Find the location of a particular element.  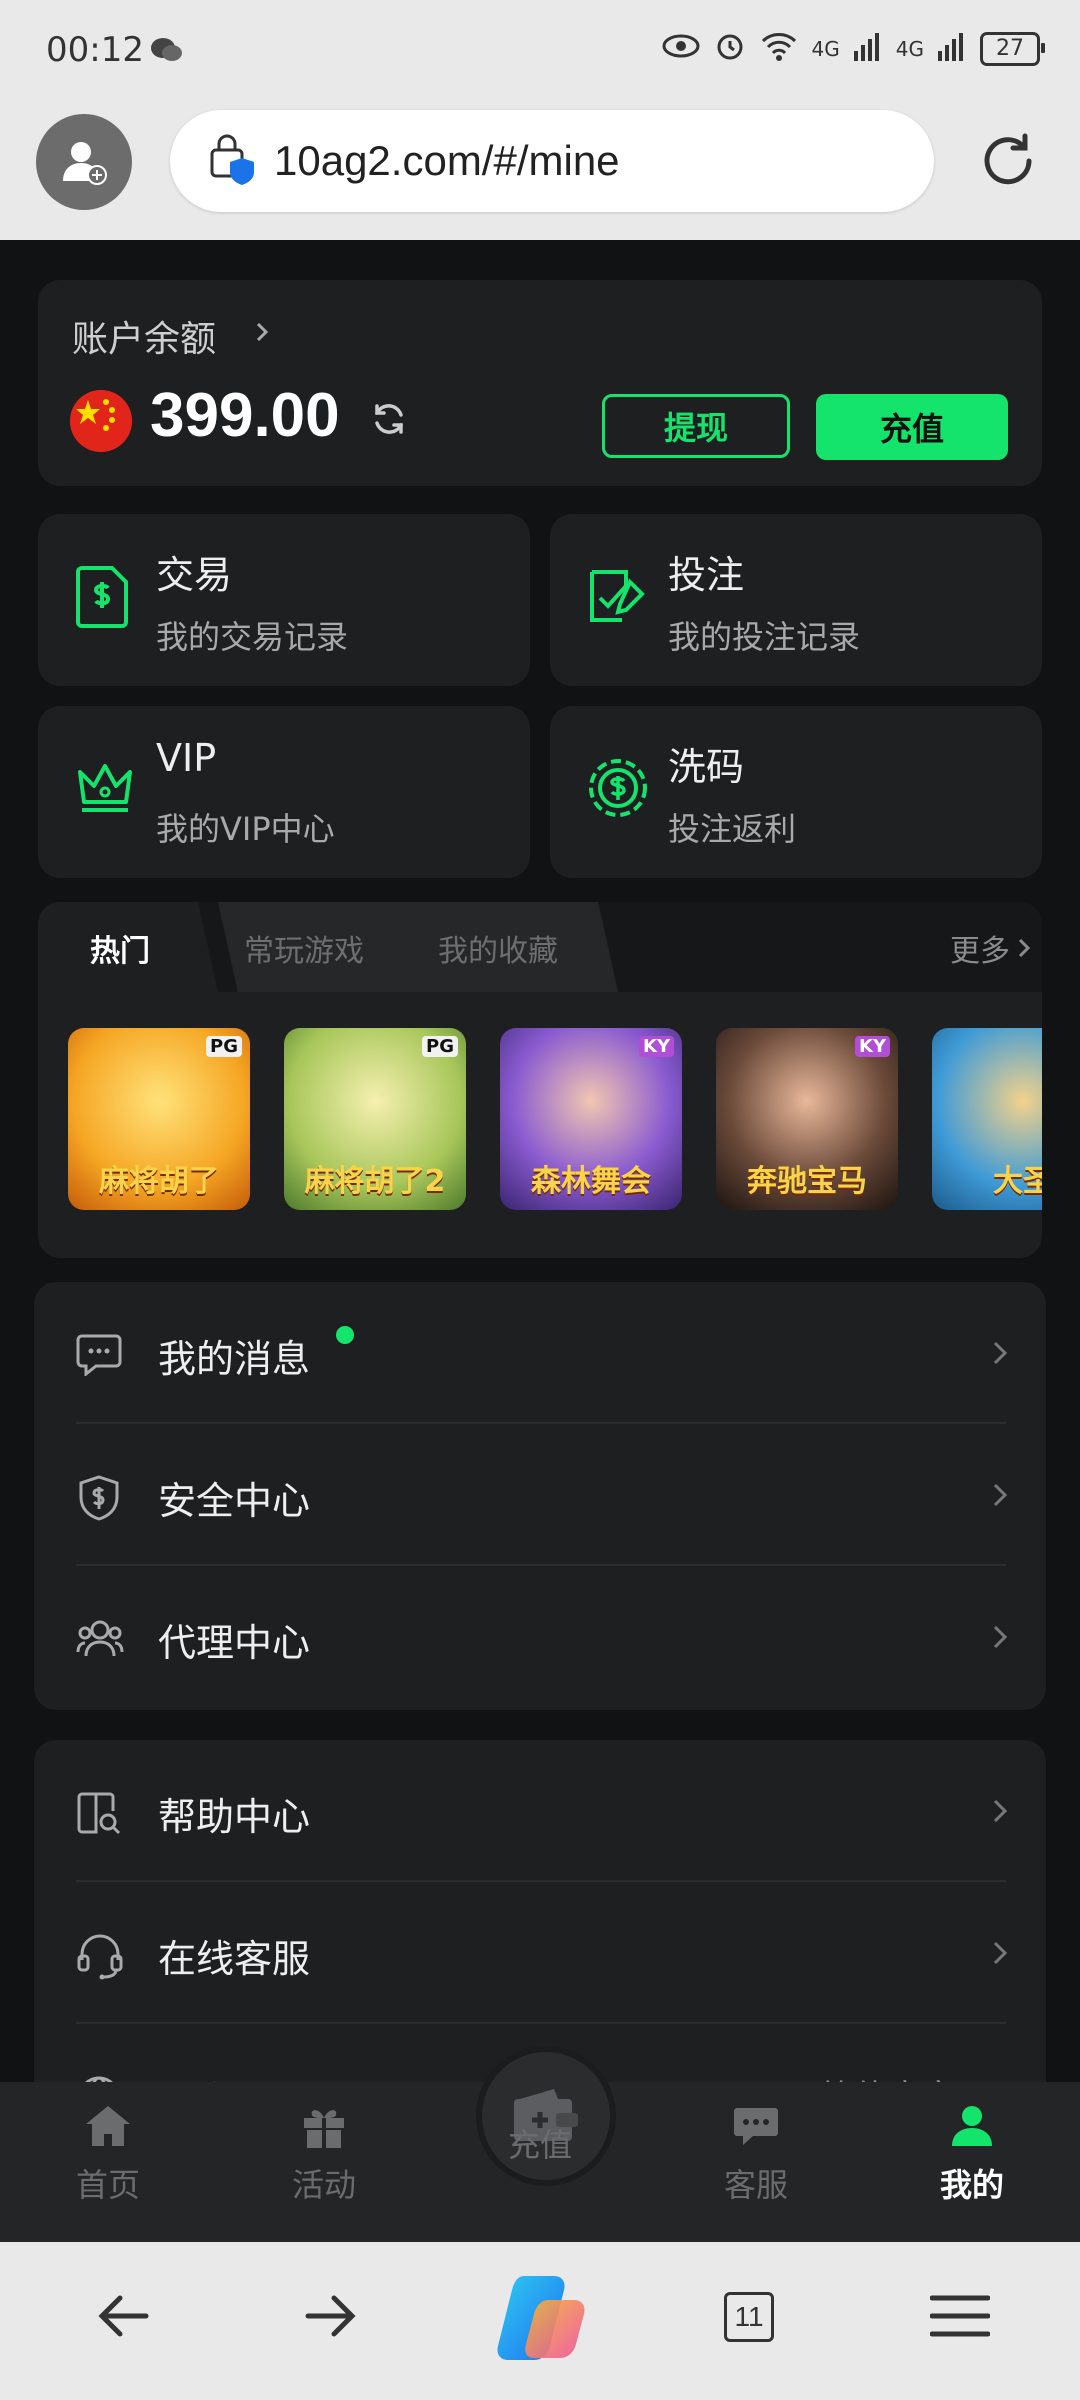

status-time: 00:12 is located at coordinates (95, 50).